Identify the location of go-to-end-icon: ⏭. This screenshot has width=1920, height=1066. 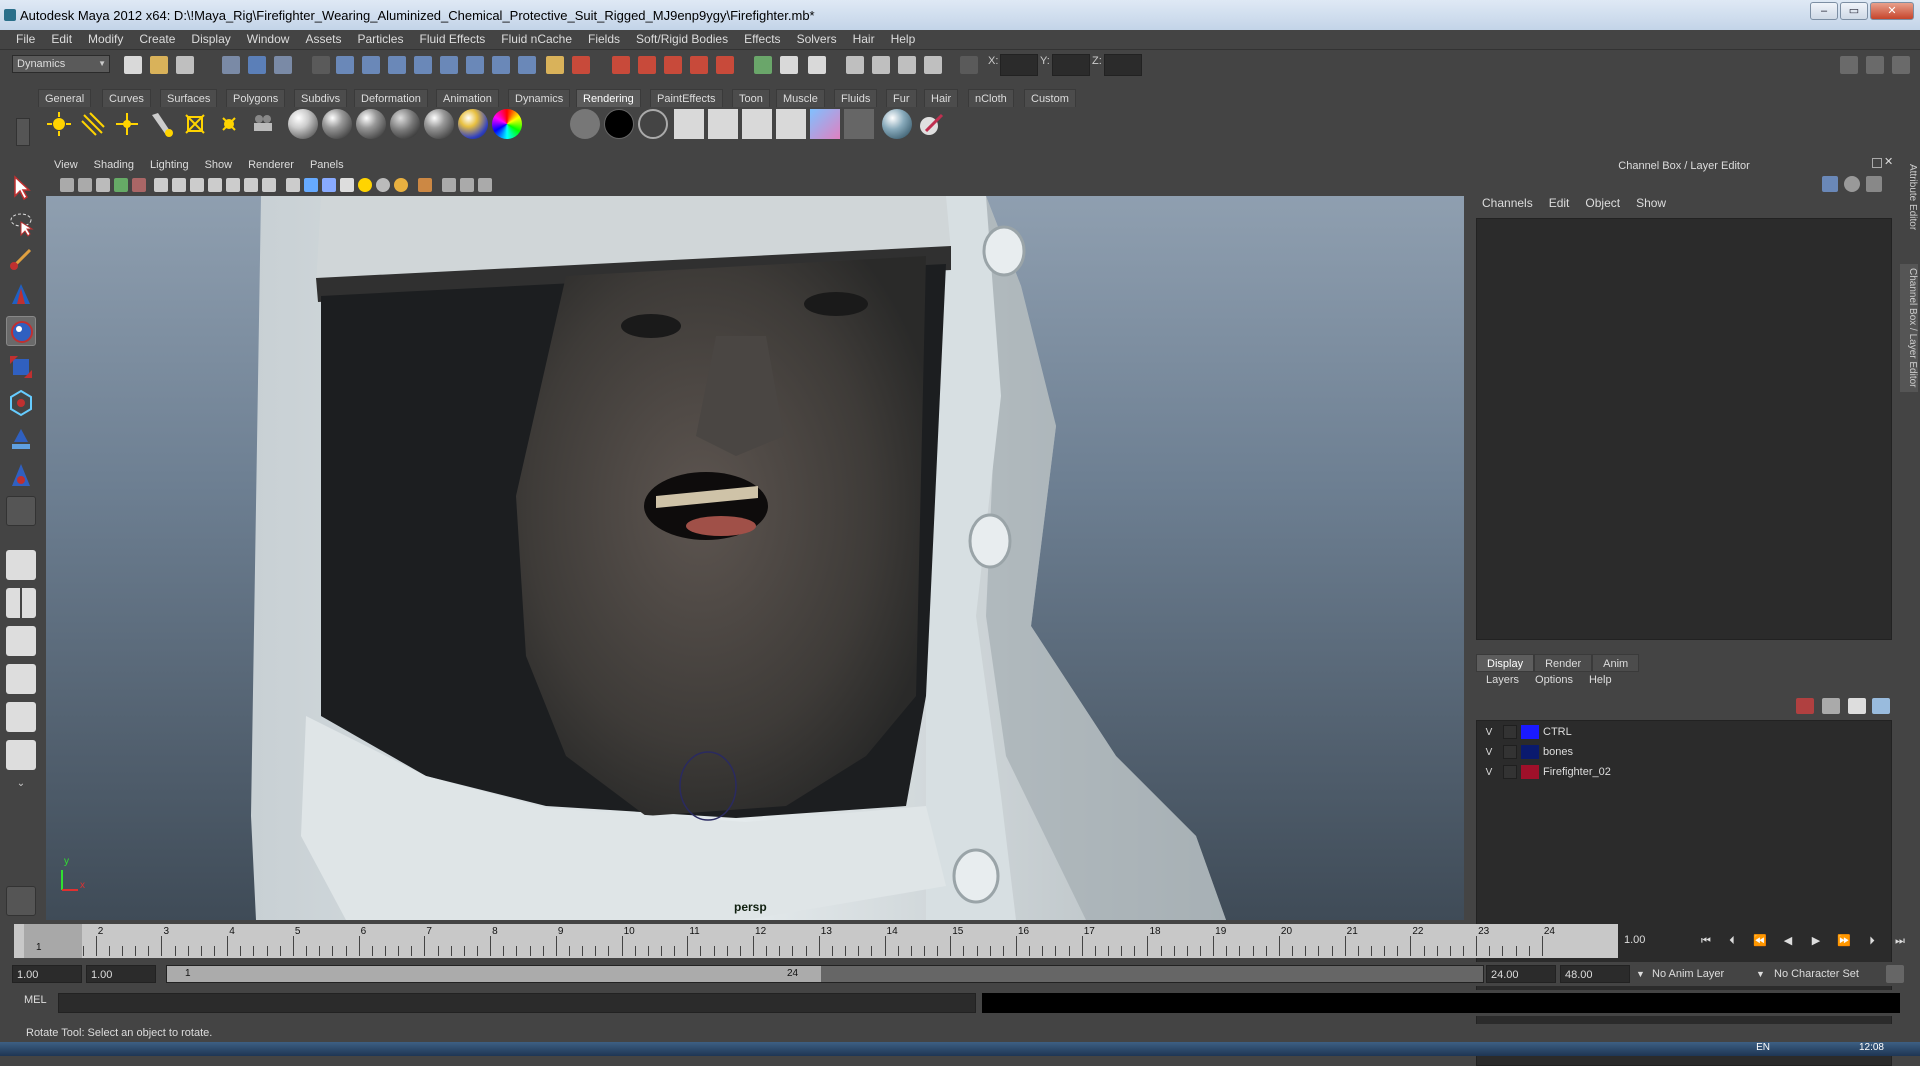
(1900, 941).